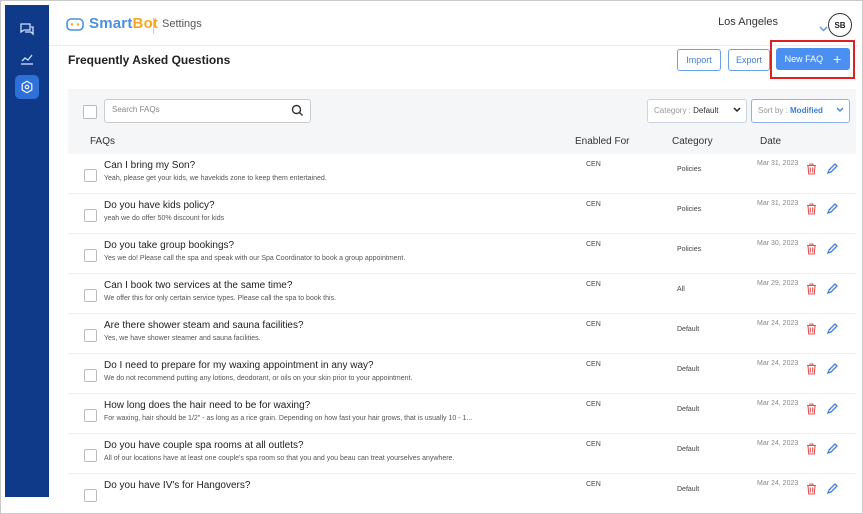 The height and width of the screenshot is (514, 863). I want to click on chat-icon, so click(27, 29).